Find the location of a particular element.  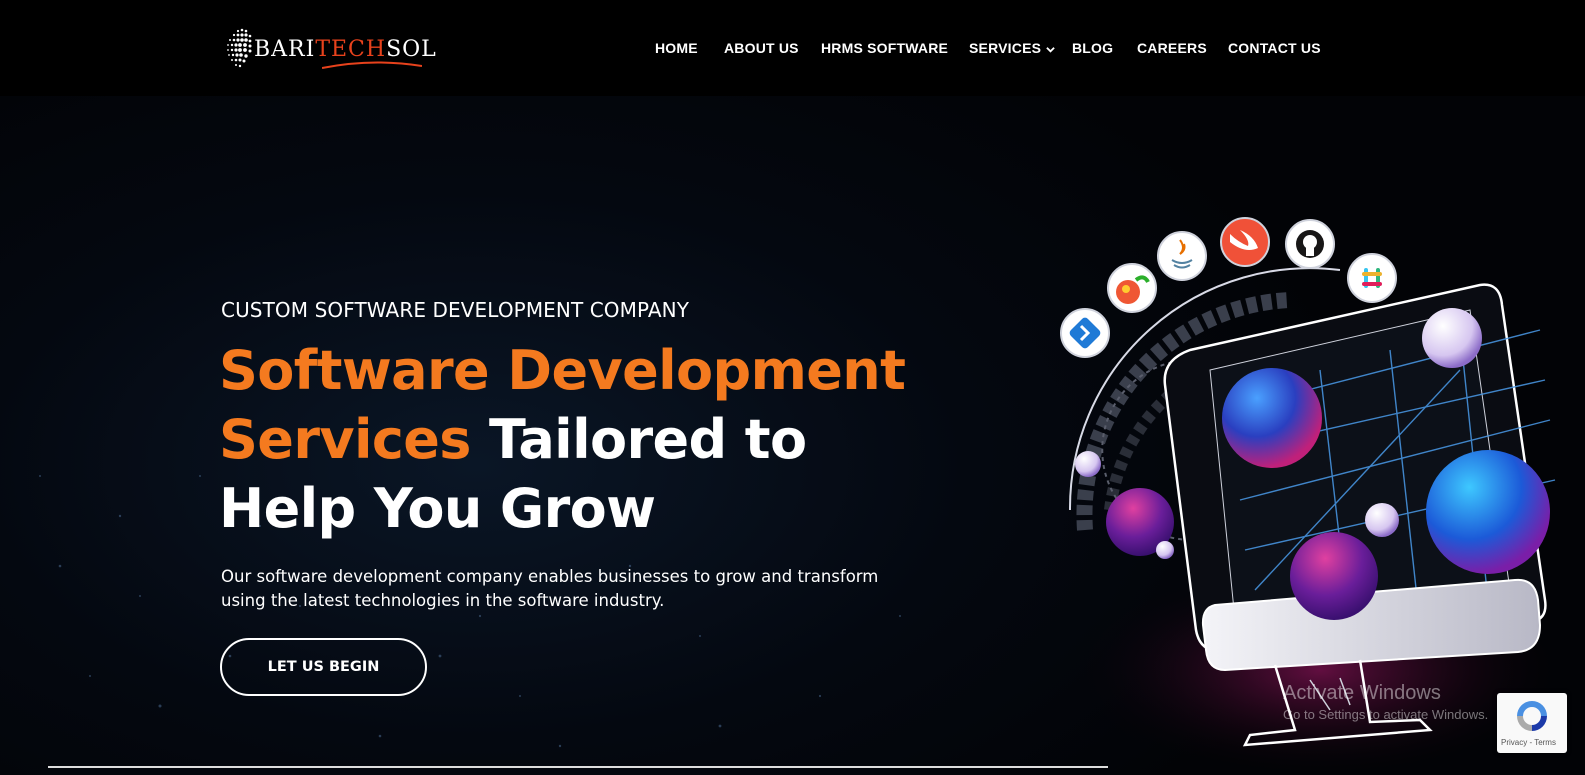

nav-contact-us: CONTACT US is located at coordinates (1274, 48).